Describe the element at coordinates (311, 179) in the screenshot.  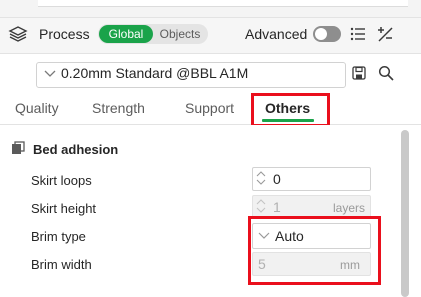
I see `skirt-loops-input` at that location.